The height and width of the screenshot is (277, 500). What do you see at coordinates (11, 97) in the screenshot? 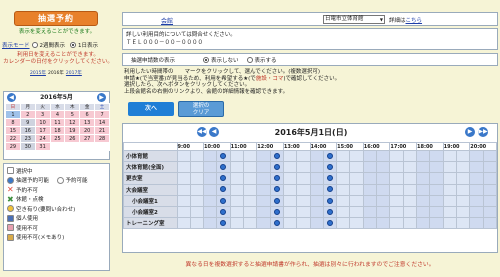
I see `calendar-prev-icon: ◀` at bounding box center [11, 97].